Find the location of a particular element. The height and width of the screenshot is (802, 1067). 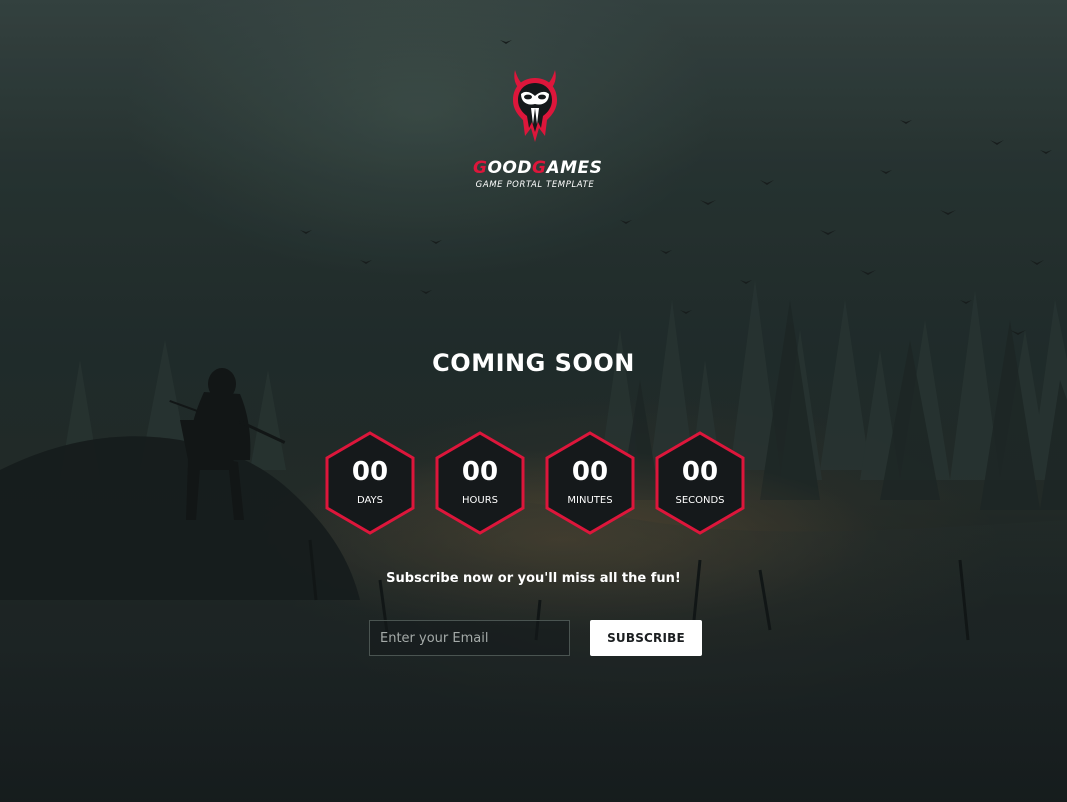

countdown-days: 00 DAYS is located at coordinates (370, 483).